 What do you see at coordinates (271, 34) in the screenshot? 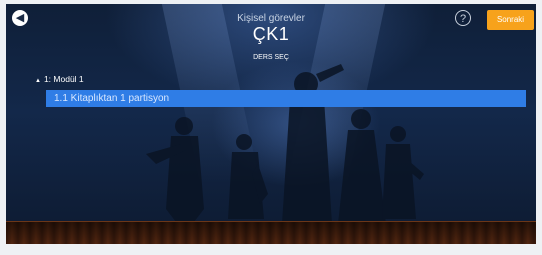
I see `page-title: ÇK1` at bounding box center [271, 34].